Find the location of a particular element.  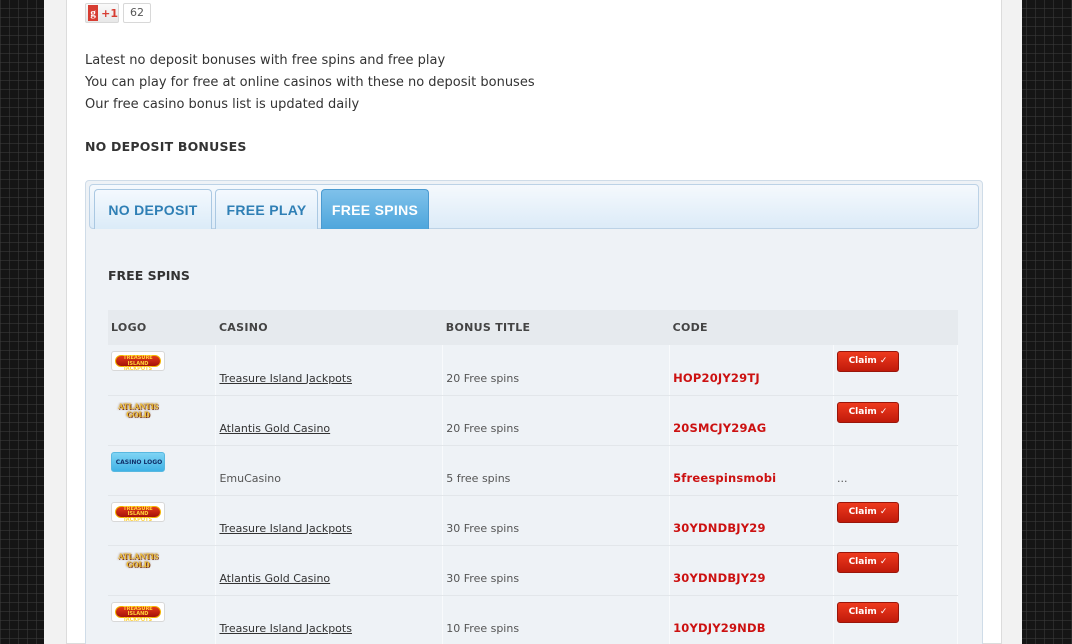

table-header-row: LOGO CASINO BONUS TITLE CODE is located at coordinates (533, 327).